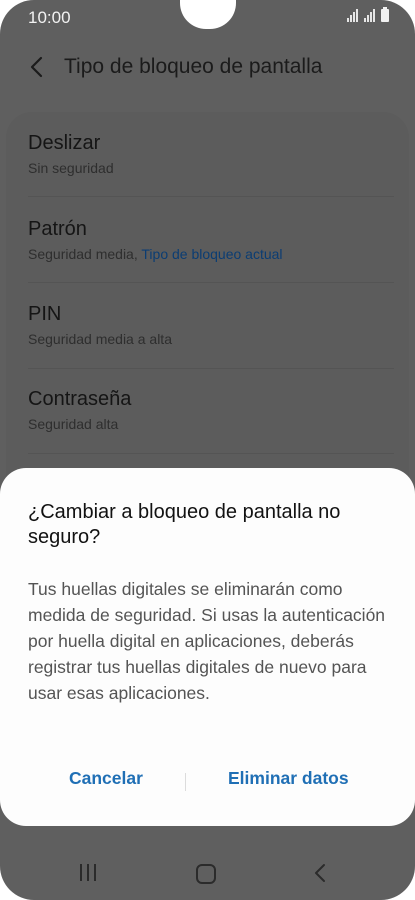  I want to click on navigation-bar, so click(207, 873).